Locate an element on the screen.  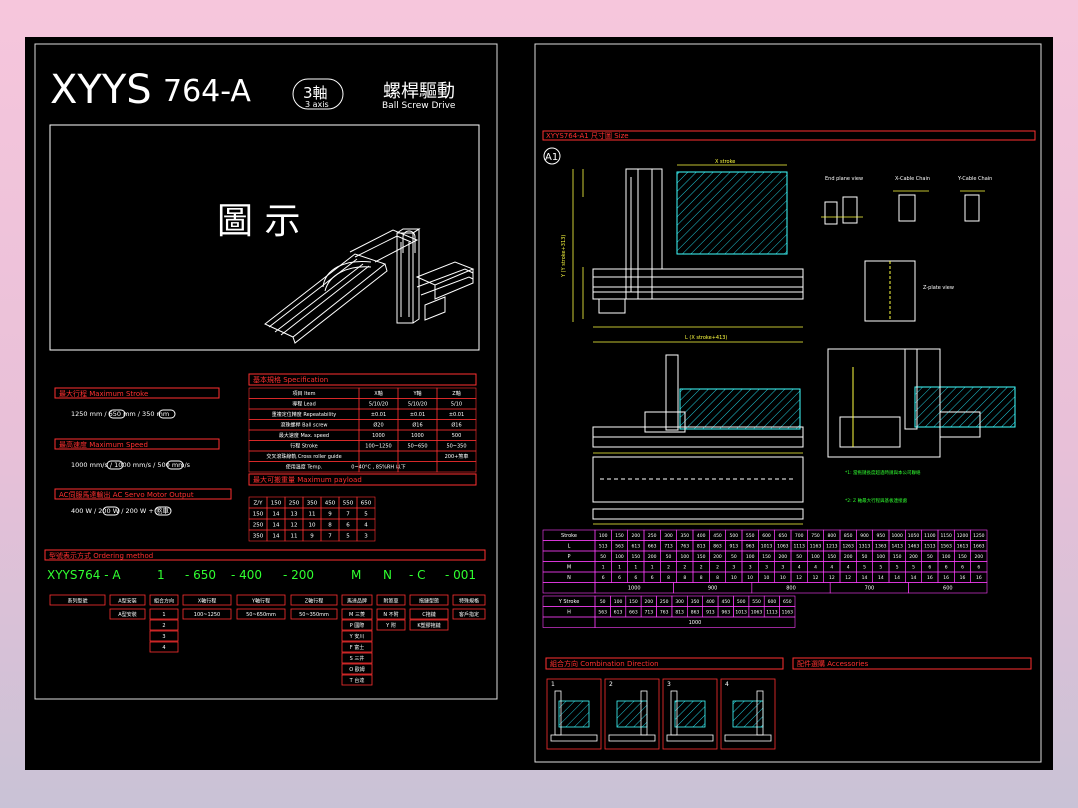
spec-cell: 最大速度 Max. speed is located at coordinates (304, 435).